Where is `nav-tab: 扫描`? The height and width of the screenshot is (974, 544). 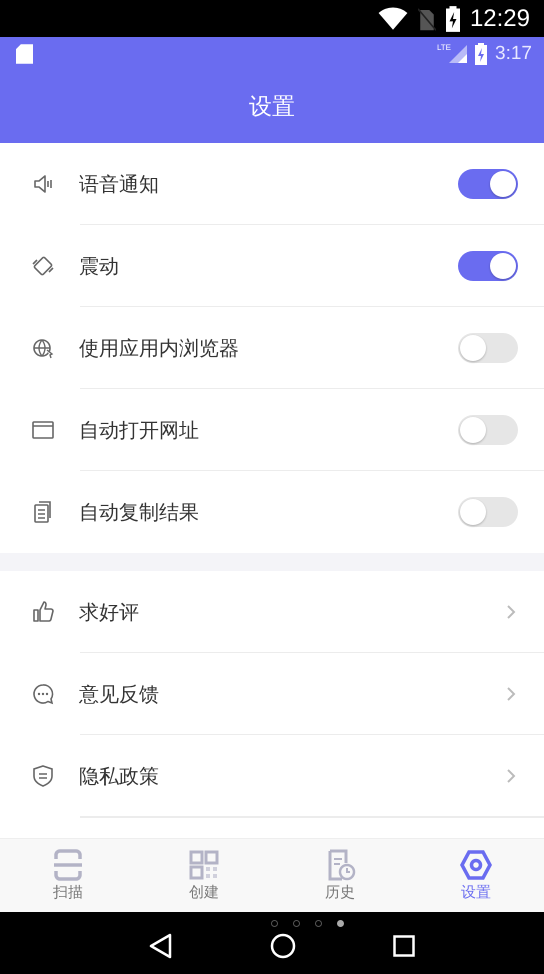
nav-tab: 扫描 is located at coordinates (68, 875).